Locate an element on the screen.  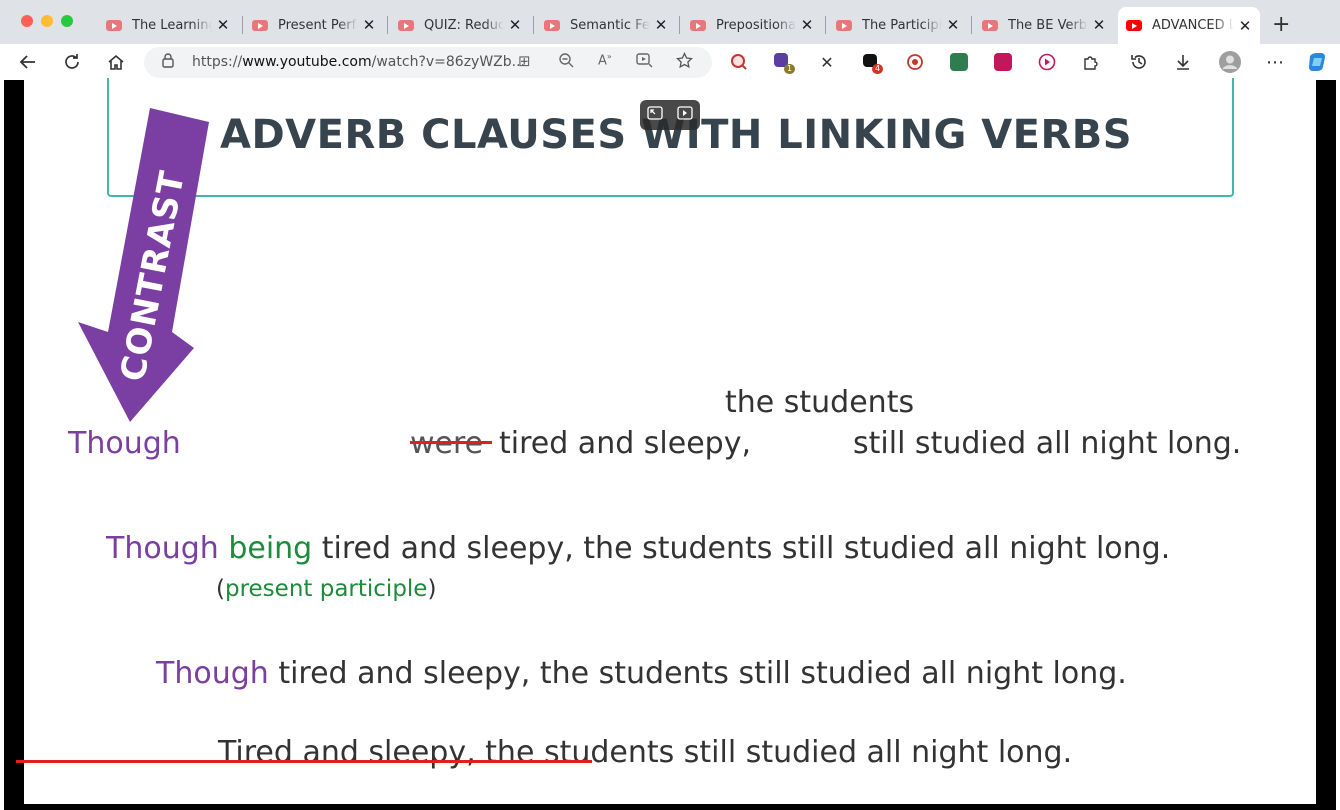
profile-avatar is located at coordinates (1230, 62).